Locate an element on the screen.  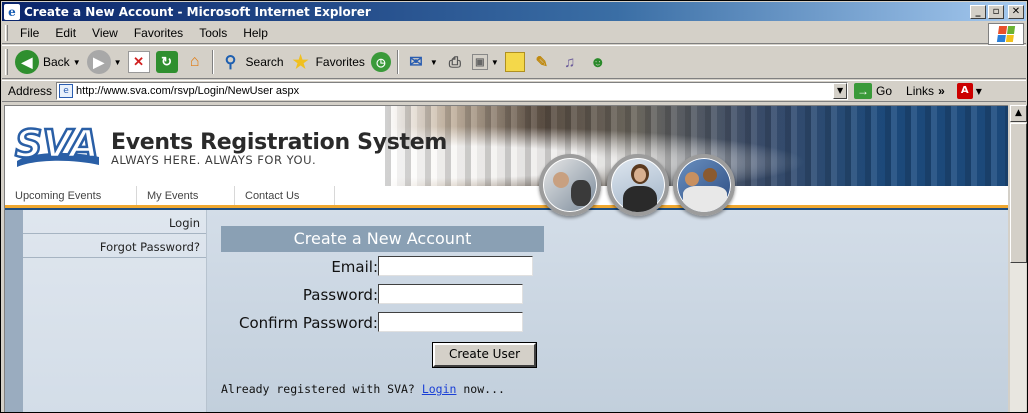
research-button: ✎ is located at coordinates (542, 62).